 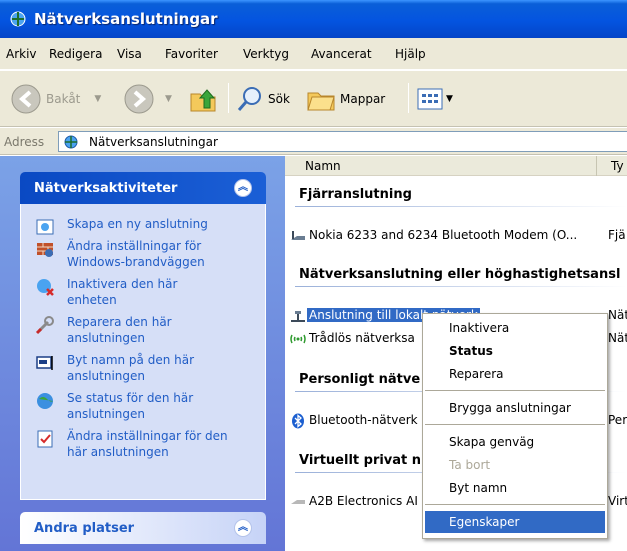 What do you see at coordinates (45, 439) in the screenshot?
I see `properties-icon` at bounding box center [45, 439].